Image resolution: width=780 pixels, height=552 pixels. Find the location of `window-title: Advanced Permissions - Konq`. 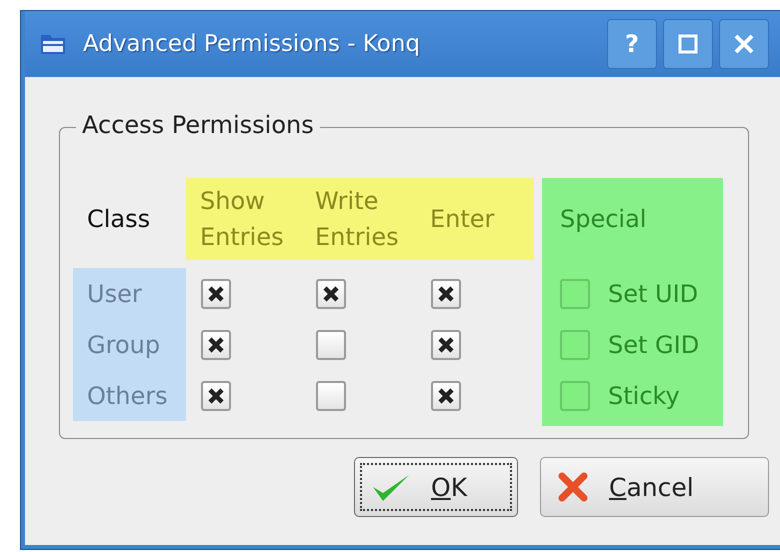

window-title: Advanced Permissions - Konq is located at coordinates (251, 44).